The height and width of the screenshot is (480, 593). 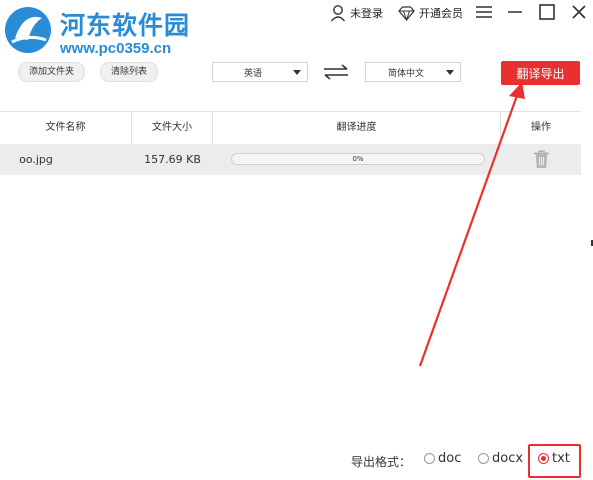 I want to click on maximize-icon, so click(x=547, y=12).